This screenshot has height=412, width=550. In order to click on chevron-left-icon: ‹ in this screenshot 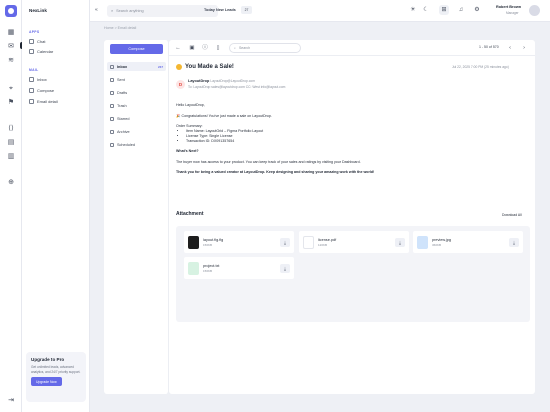, I will do `click(510, 48)`.